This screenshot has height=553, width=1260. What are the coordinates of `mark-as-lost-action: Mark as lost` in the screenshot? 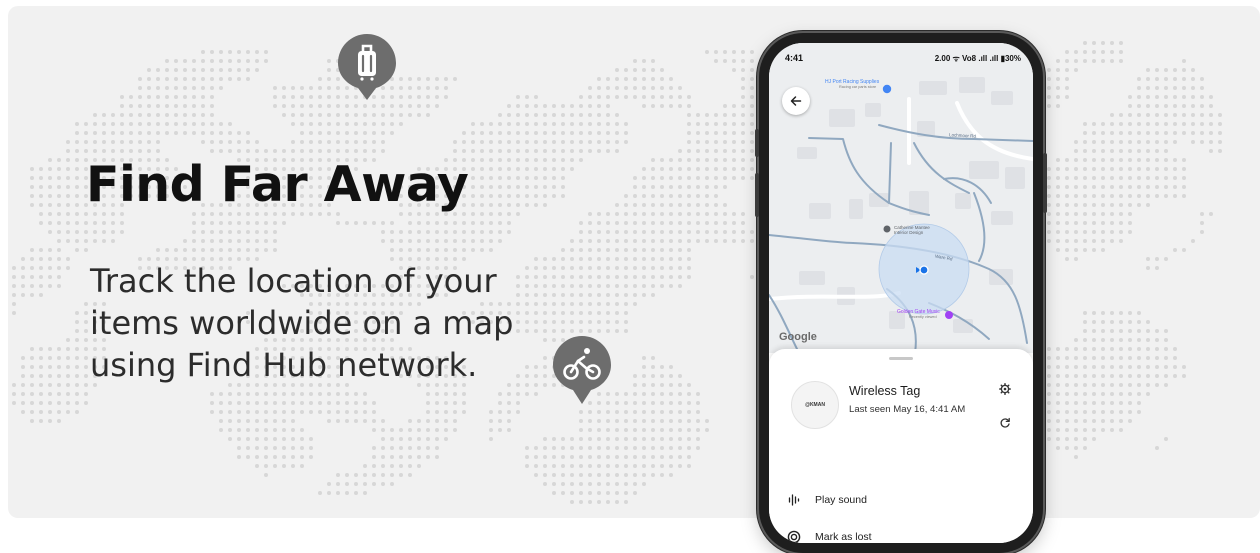 It's located at (900, 534).